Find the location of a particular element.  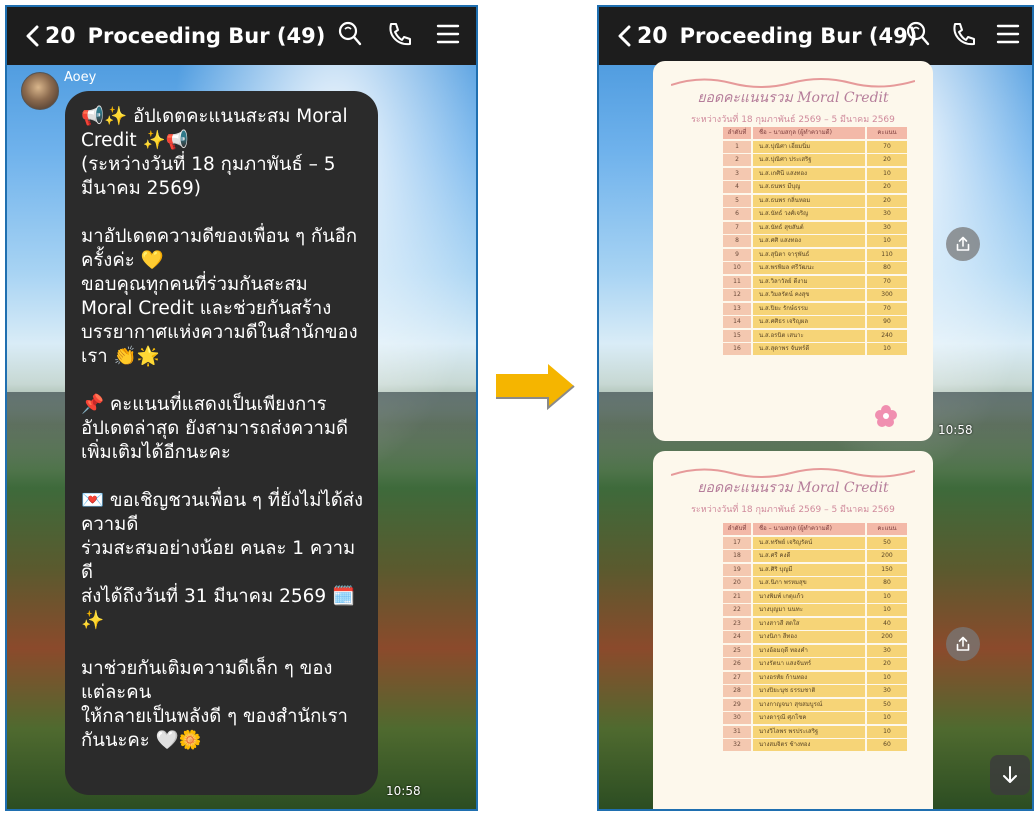

row-number: 5 is located at coordinates (737, 200).